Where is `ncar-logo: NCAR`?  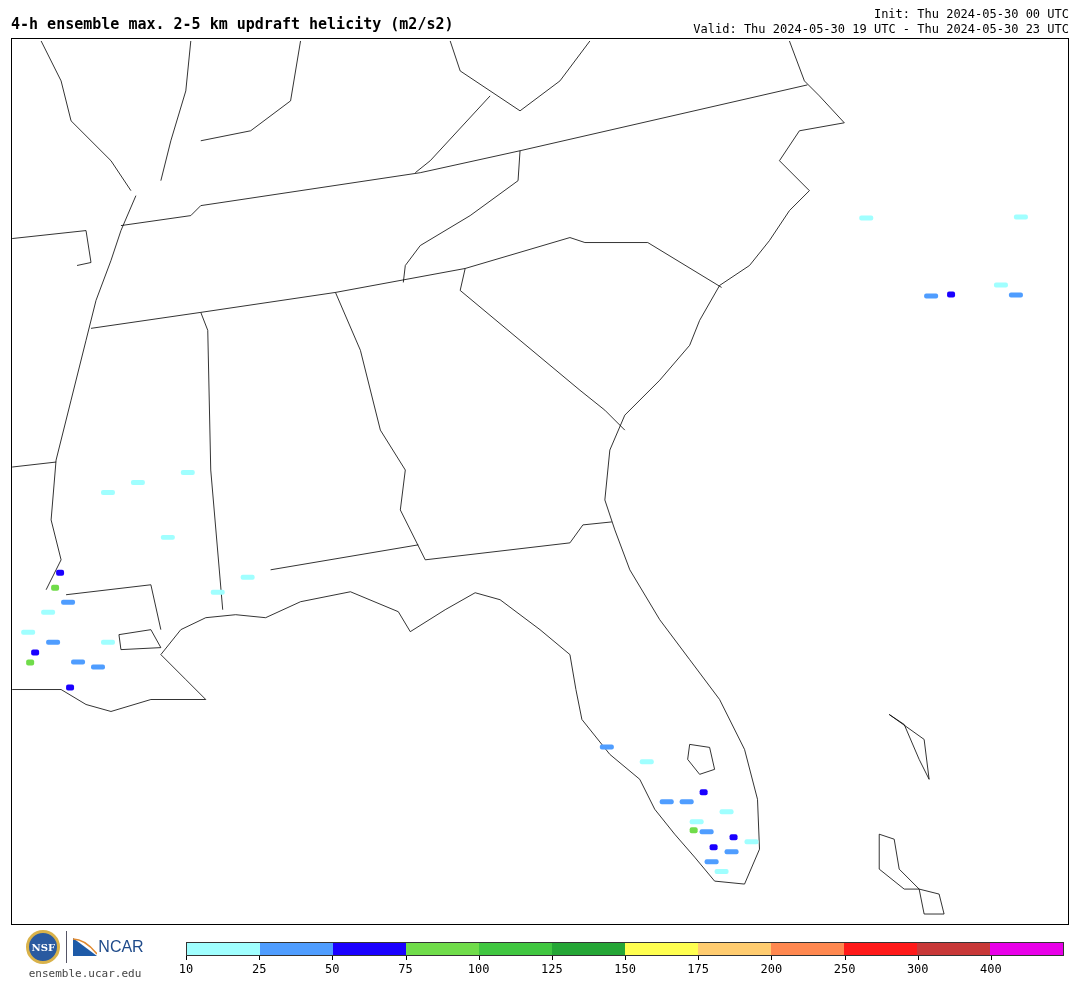
ncar-logo: NCAR is located at coordinates (108, 947).